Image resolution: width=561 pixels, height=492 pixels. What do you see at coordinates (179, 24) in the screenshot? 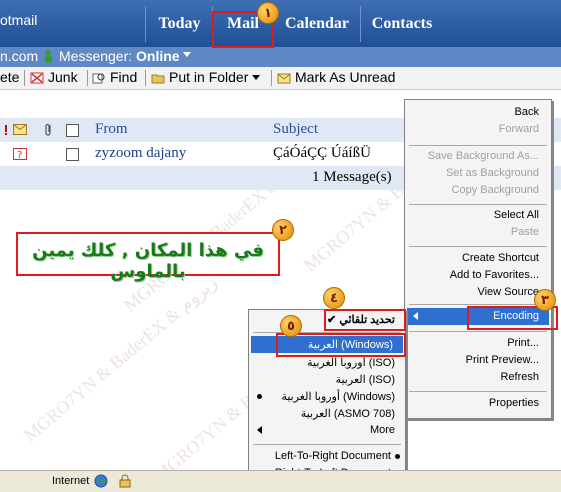
I see `tab-today: Today` at bounding box center [179, 24].